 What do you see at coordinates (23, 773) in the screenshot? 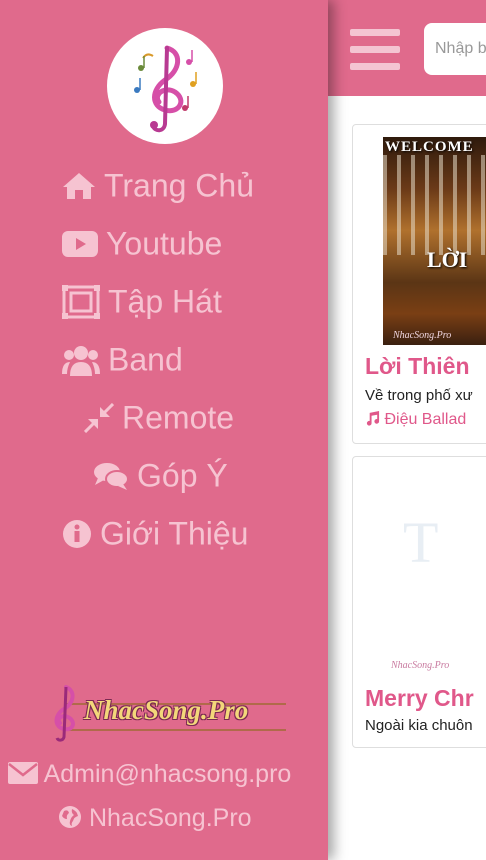
I see `envelope-icon` at bounding box center [23, 773].